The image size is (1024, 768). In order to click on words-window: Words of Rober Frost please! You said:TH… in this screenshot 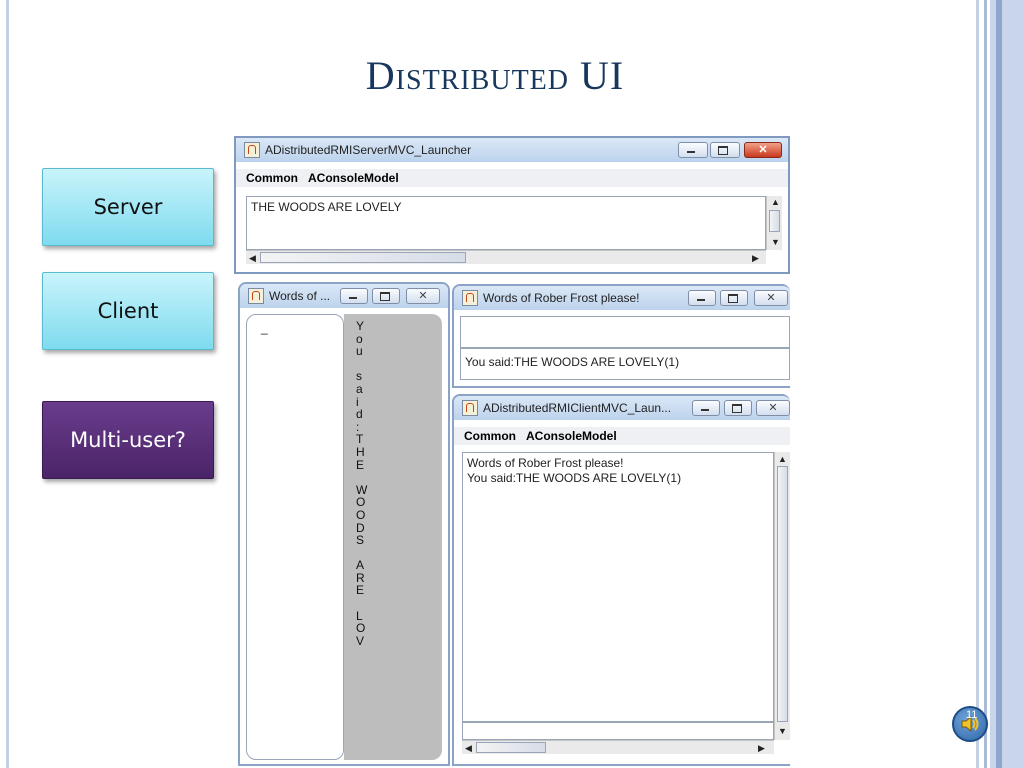, I will do `click(621, 336)`.